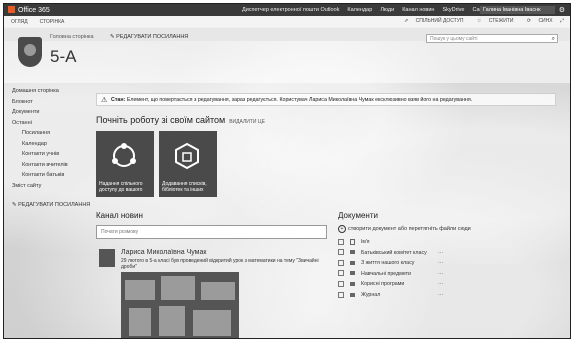  What do you see at coordinates (562, 10) in the screenshot?
I see `settings-gear-icon: ⚙` at bounding box center [562, 10].